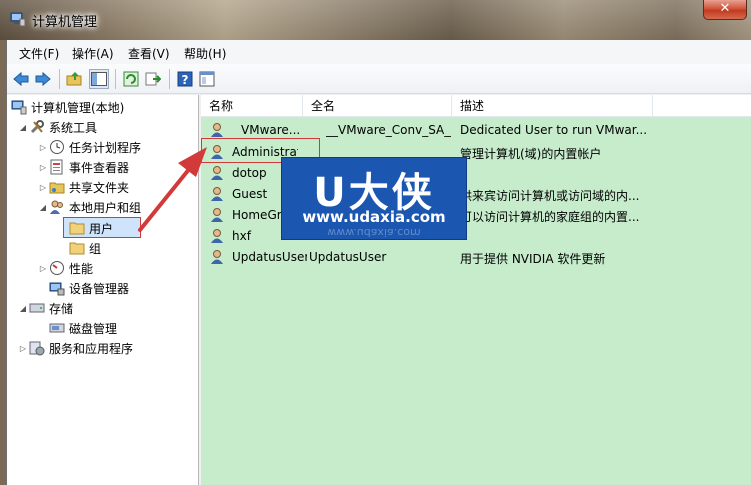 This screenshot has height=485, width=751. What do you see at coordinates (552, 106) in the screenshot?
I see `column-header-description: 描述` at bounding box center [552, 106].